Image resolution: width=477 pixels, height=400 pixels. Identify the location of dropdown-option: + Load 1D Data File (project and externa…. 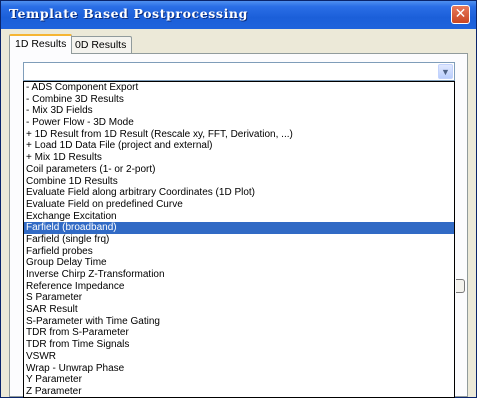
(239, 146).